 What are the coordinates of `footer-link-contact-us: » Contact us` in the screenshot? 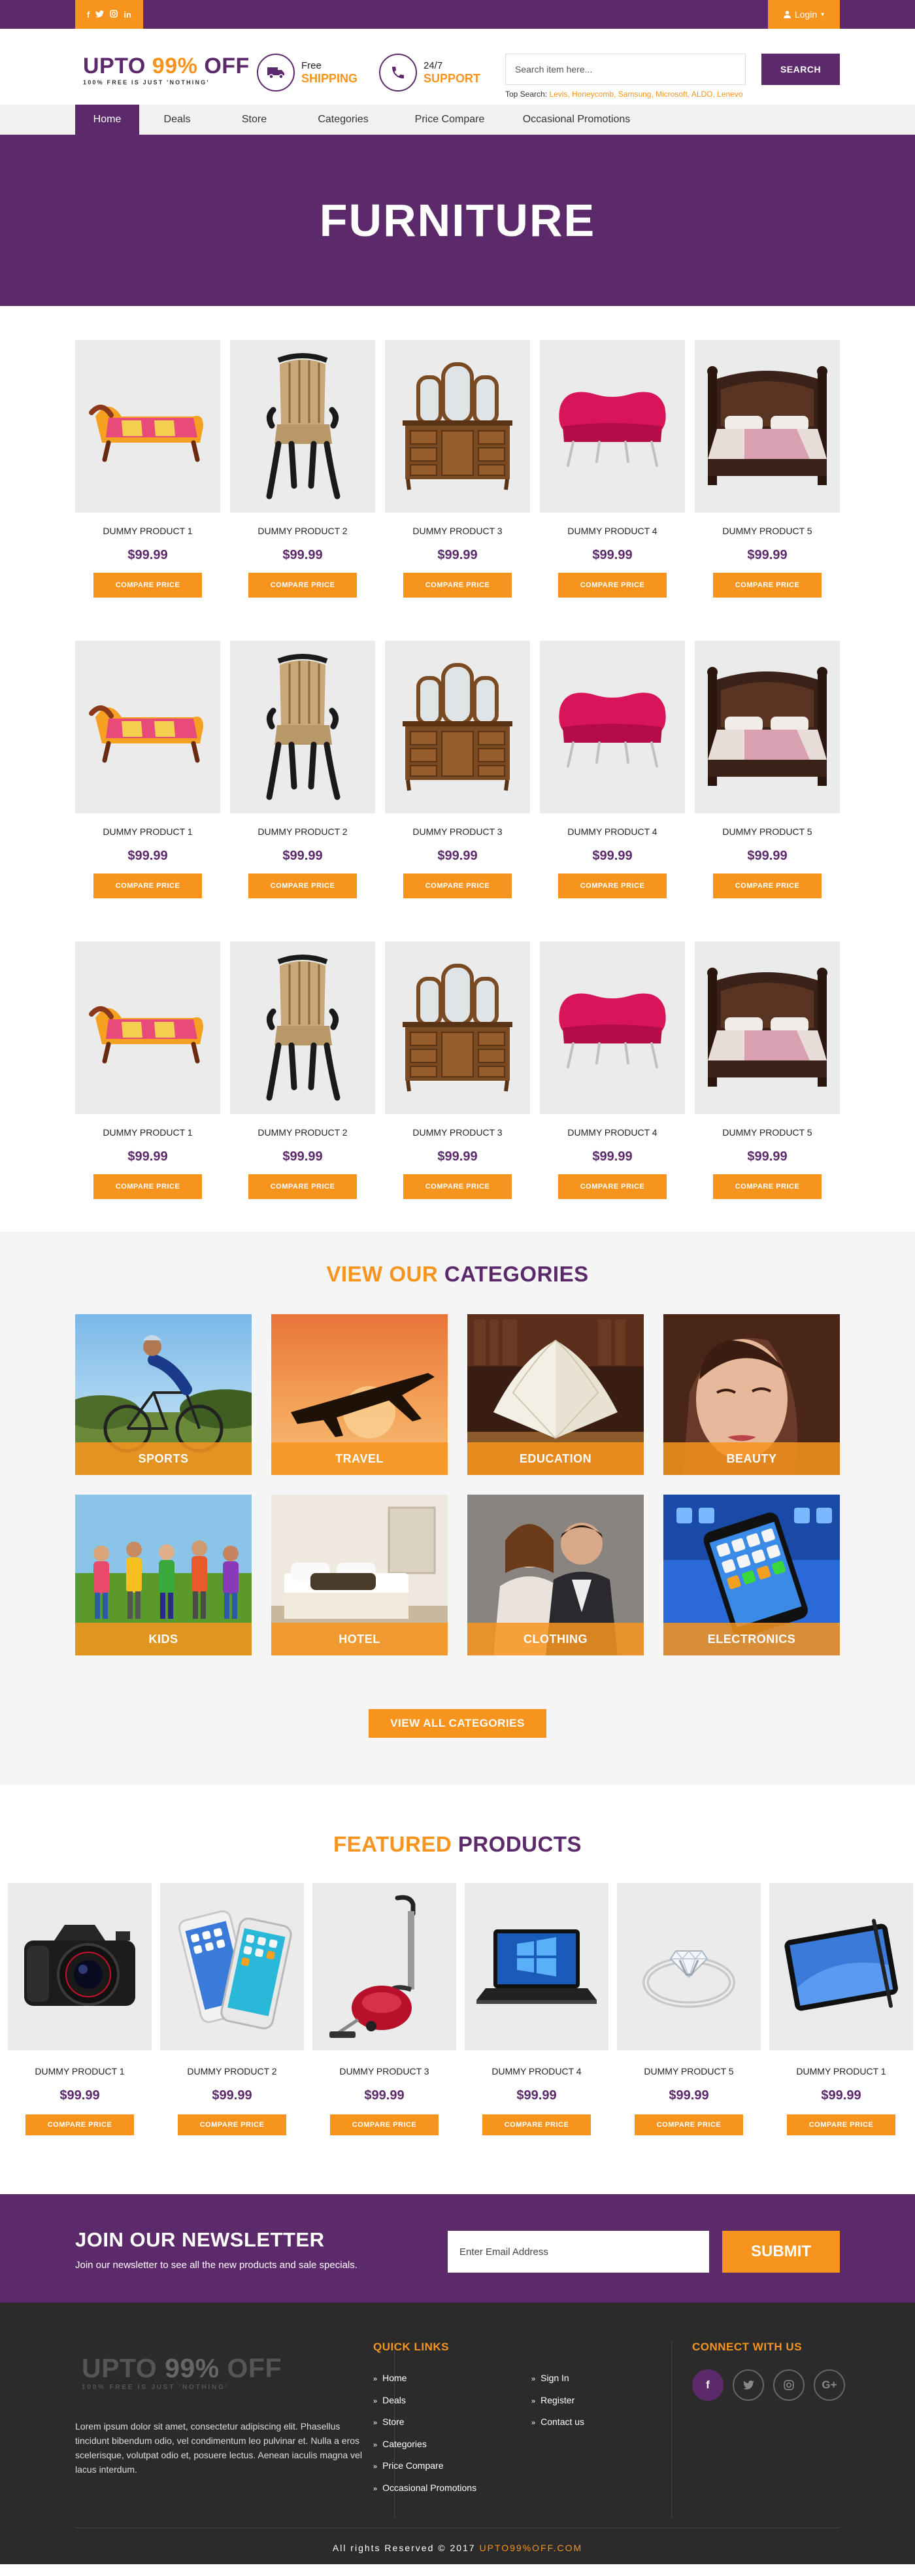 It's located at (557, 2423).